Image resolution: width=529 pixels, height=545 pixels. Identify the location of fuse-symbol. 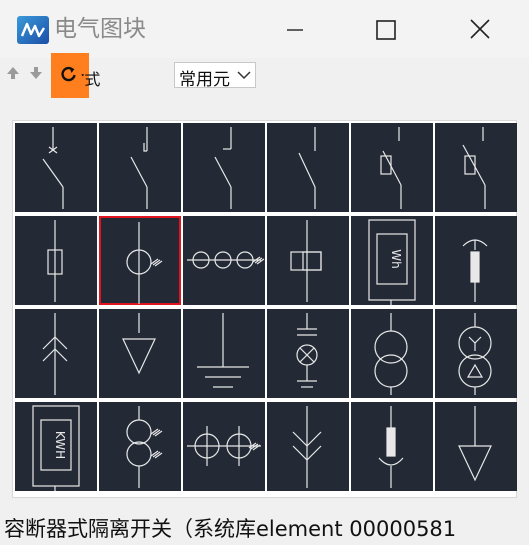
(55, 261).